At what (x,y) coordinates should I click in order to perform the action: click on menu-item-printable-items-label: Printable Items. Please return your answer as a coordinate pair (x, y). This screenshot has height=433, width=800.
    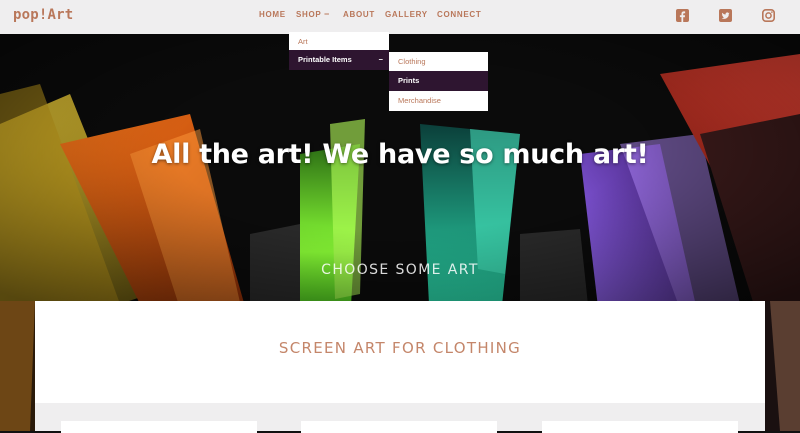
    Looking at the image, I should click on (325, 59).